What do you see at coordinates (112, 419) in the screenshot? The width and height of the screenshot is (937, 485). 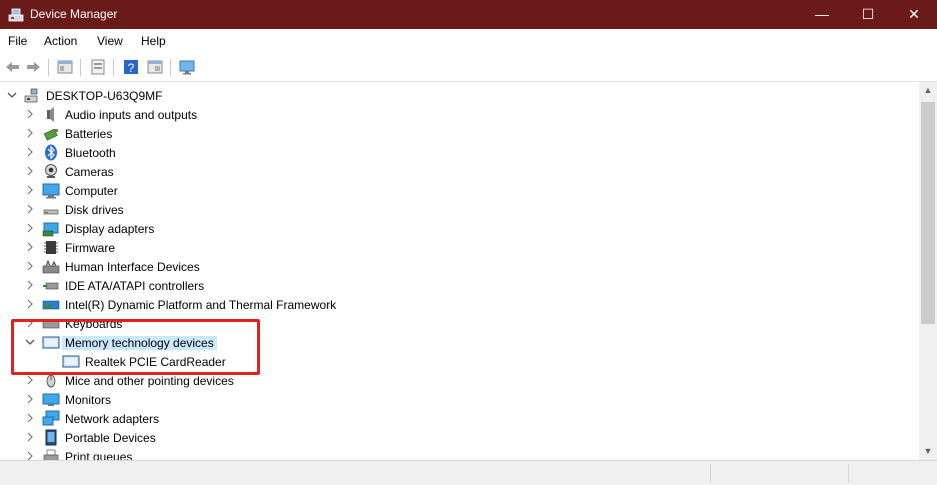 I see `tree-item-label: Network adapters` at bounding box center [112, 419].